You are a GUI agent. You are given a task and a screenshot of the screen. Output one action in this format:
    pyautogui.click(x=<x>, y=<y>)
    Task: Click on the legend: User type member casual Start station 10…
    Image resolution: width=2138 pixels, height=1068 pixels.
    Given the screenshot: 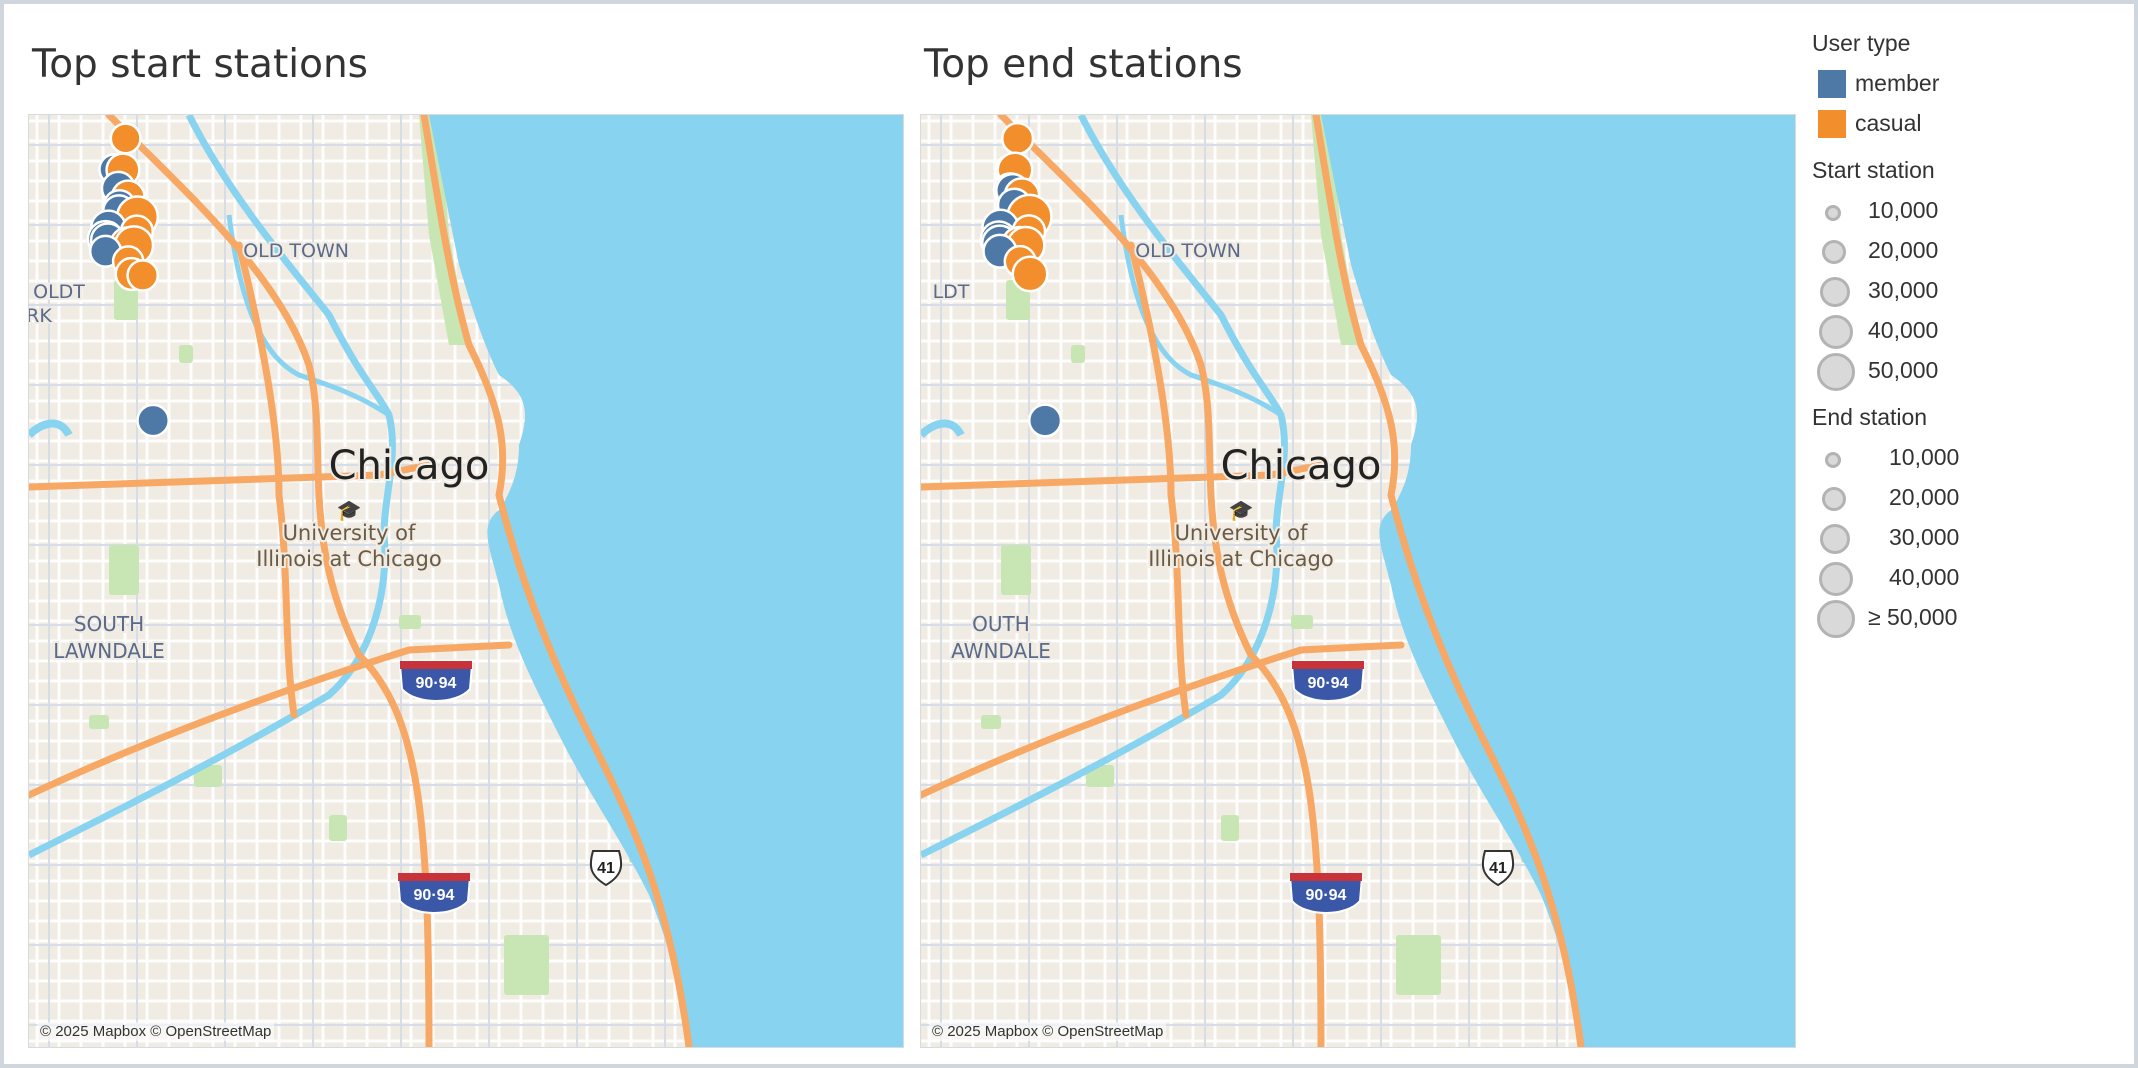 What is the action you would take?
    pyautogui.click(x=1972, y=340)
    